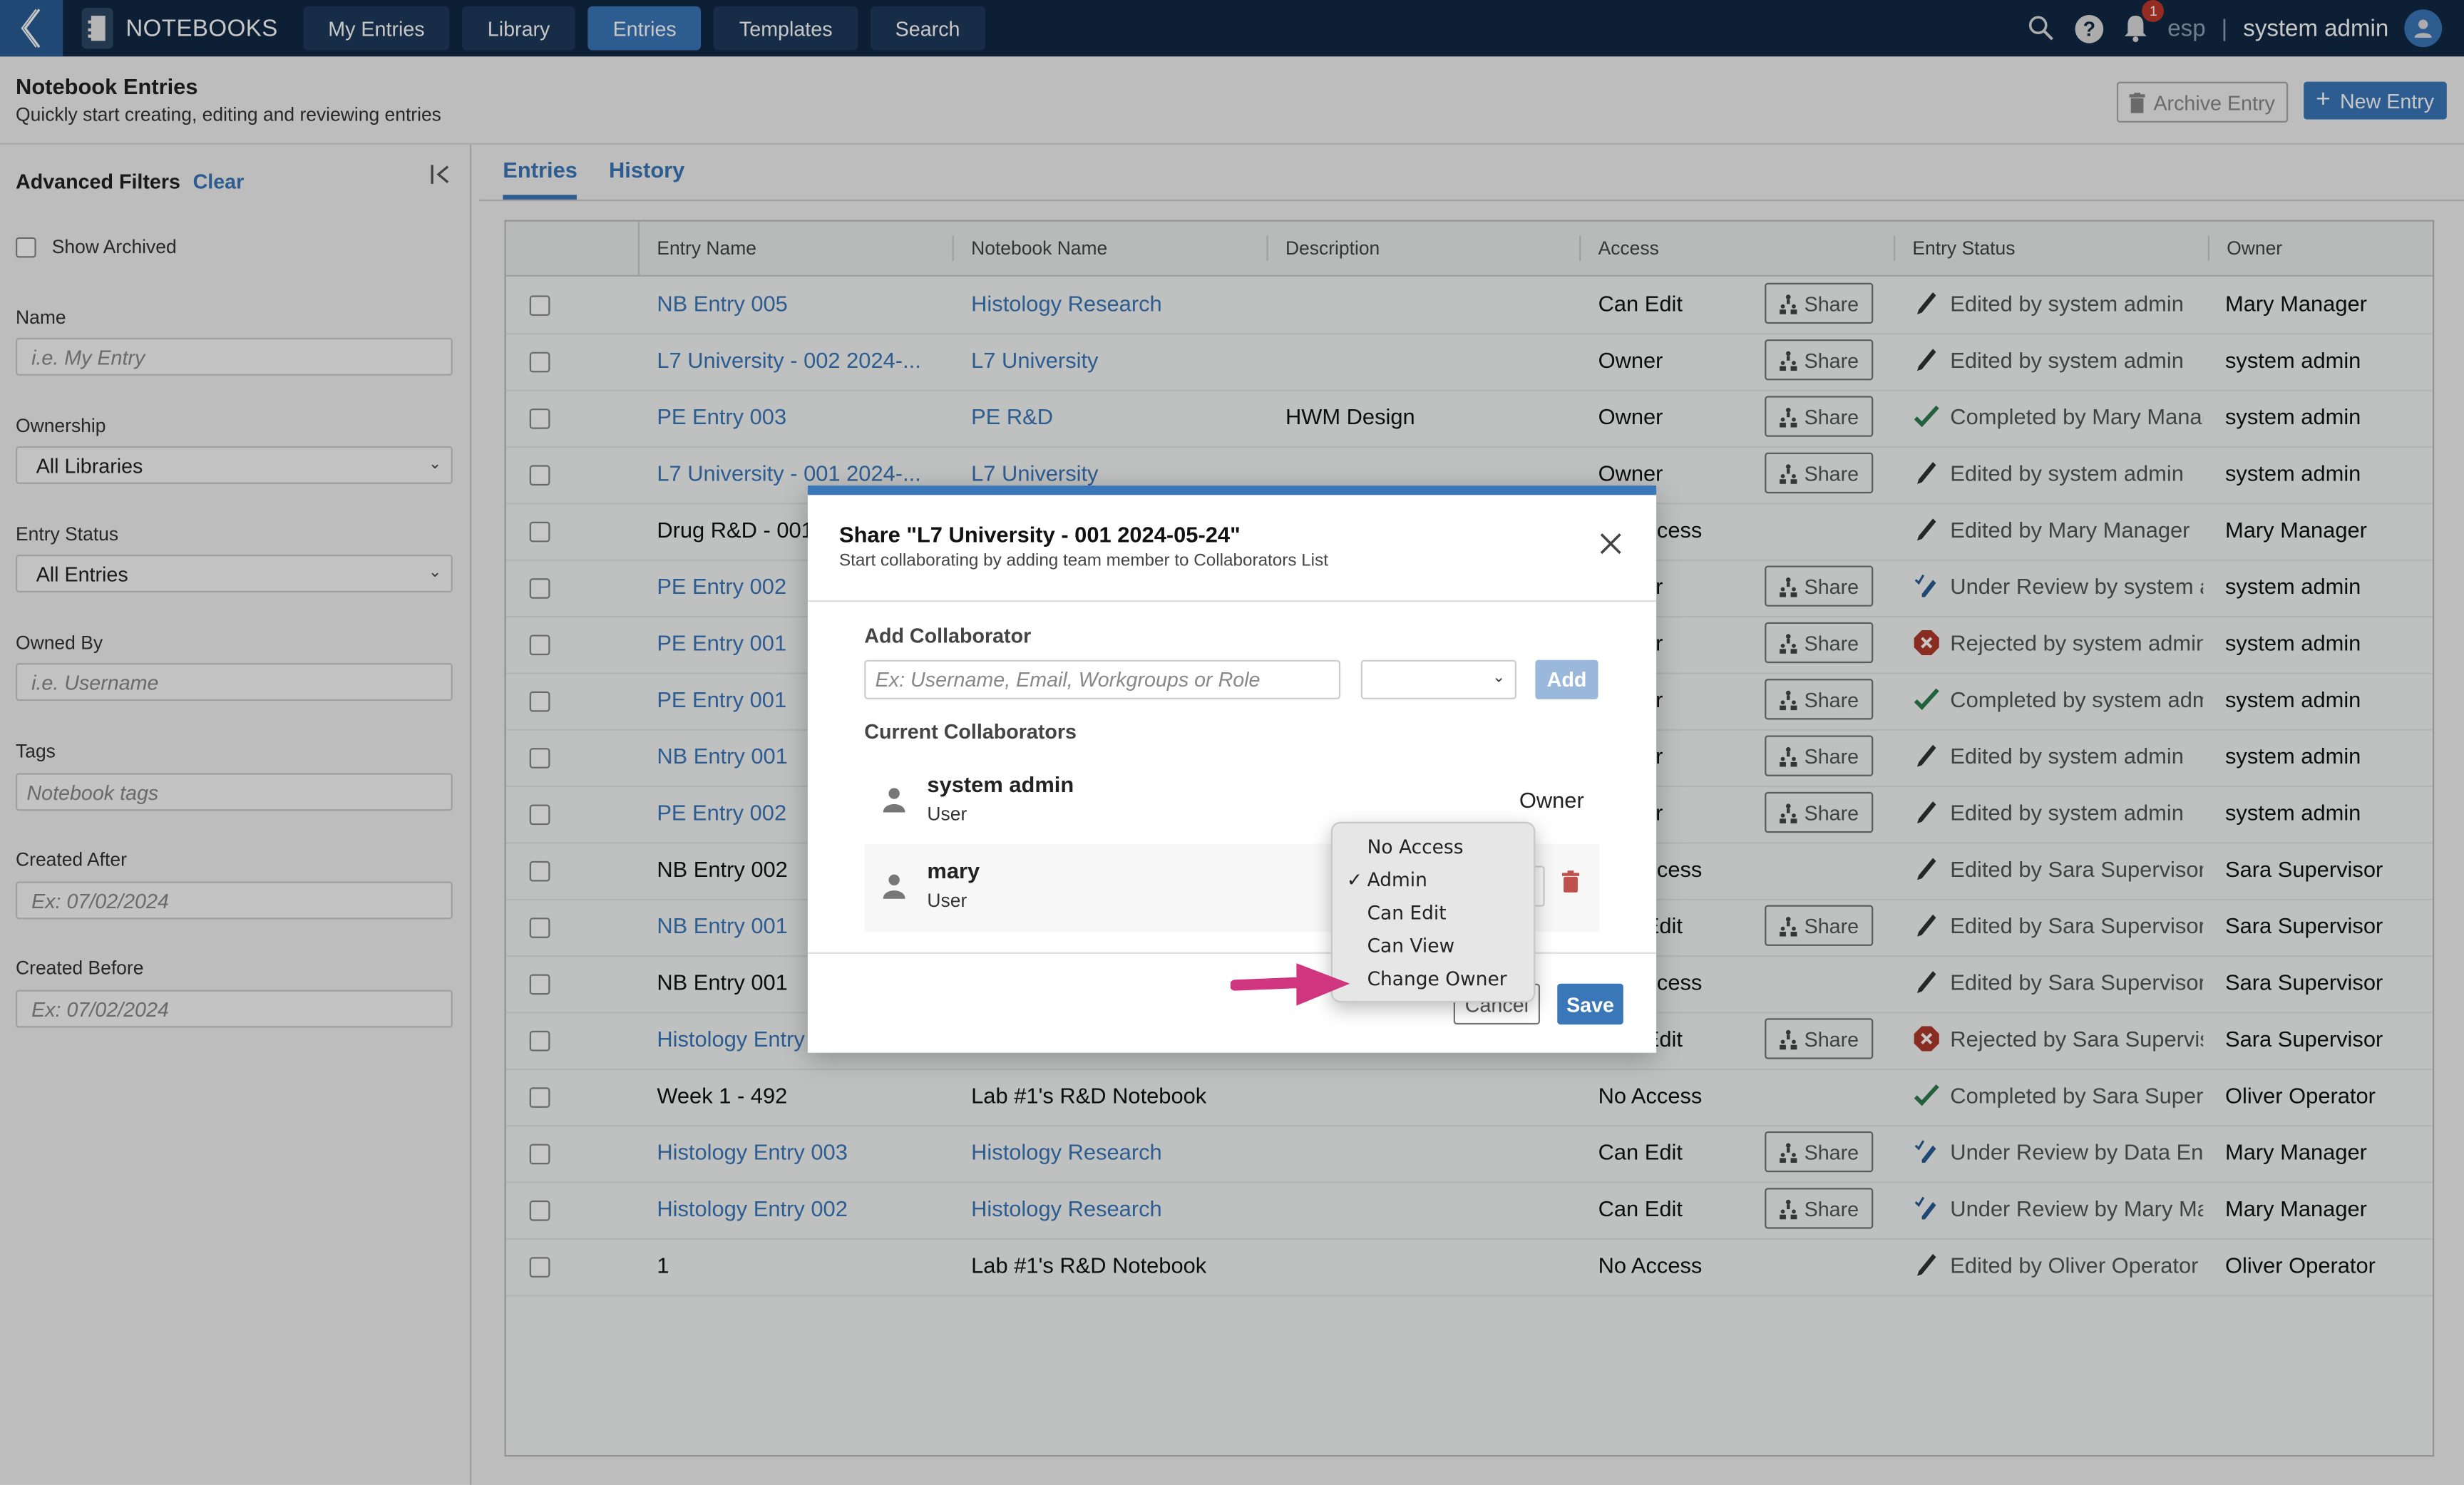  I want to click on collaborator-search-input: Ex: Username, Email, Workgroups or Role, so click(1102, 679).